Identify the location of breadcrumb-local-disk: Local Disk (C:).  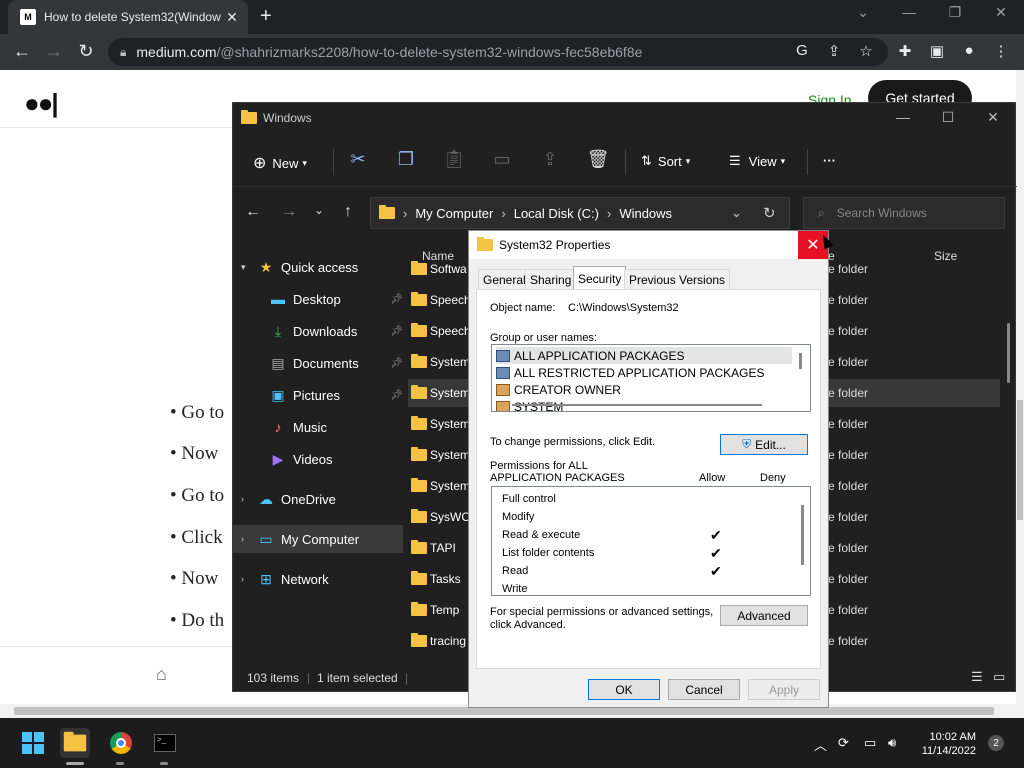
(556, 213).